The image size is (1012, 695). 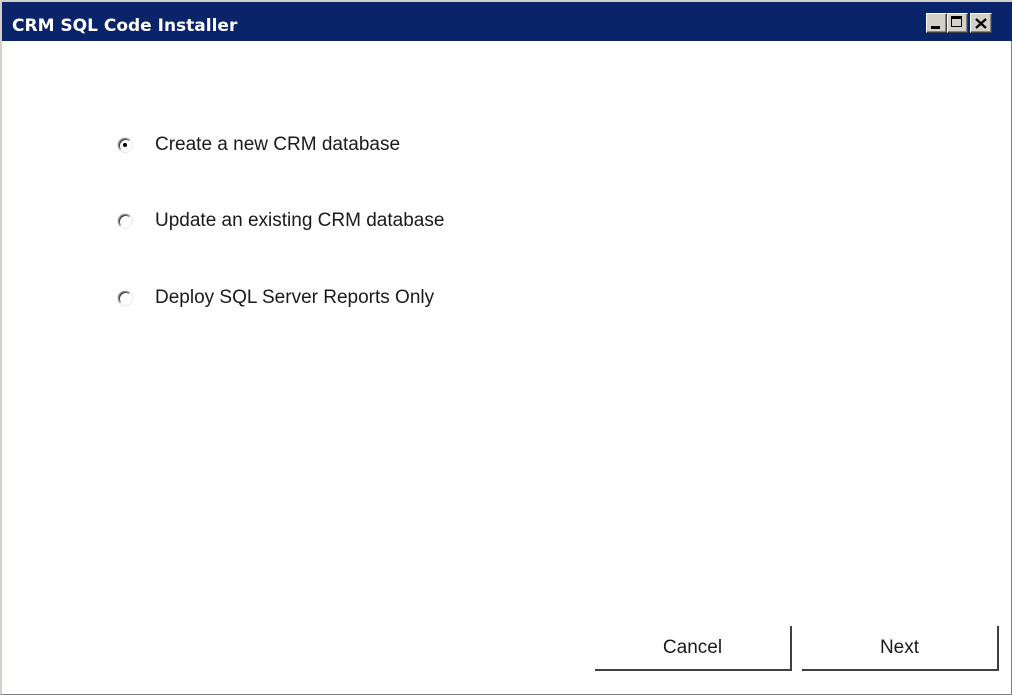 I want to click on maximize-button, so click(x=957, y=23).